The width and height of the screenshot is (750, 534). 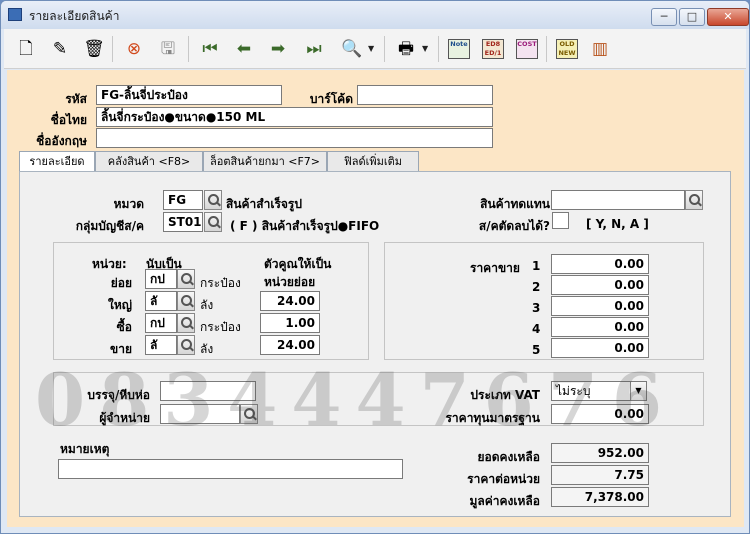 I want to click on price-label: ราคาขาย, so click(x=495, y=268).